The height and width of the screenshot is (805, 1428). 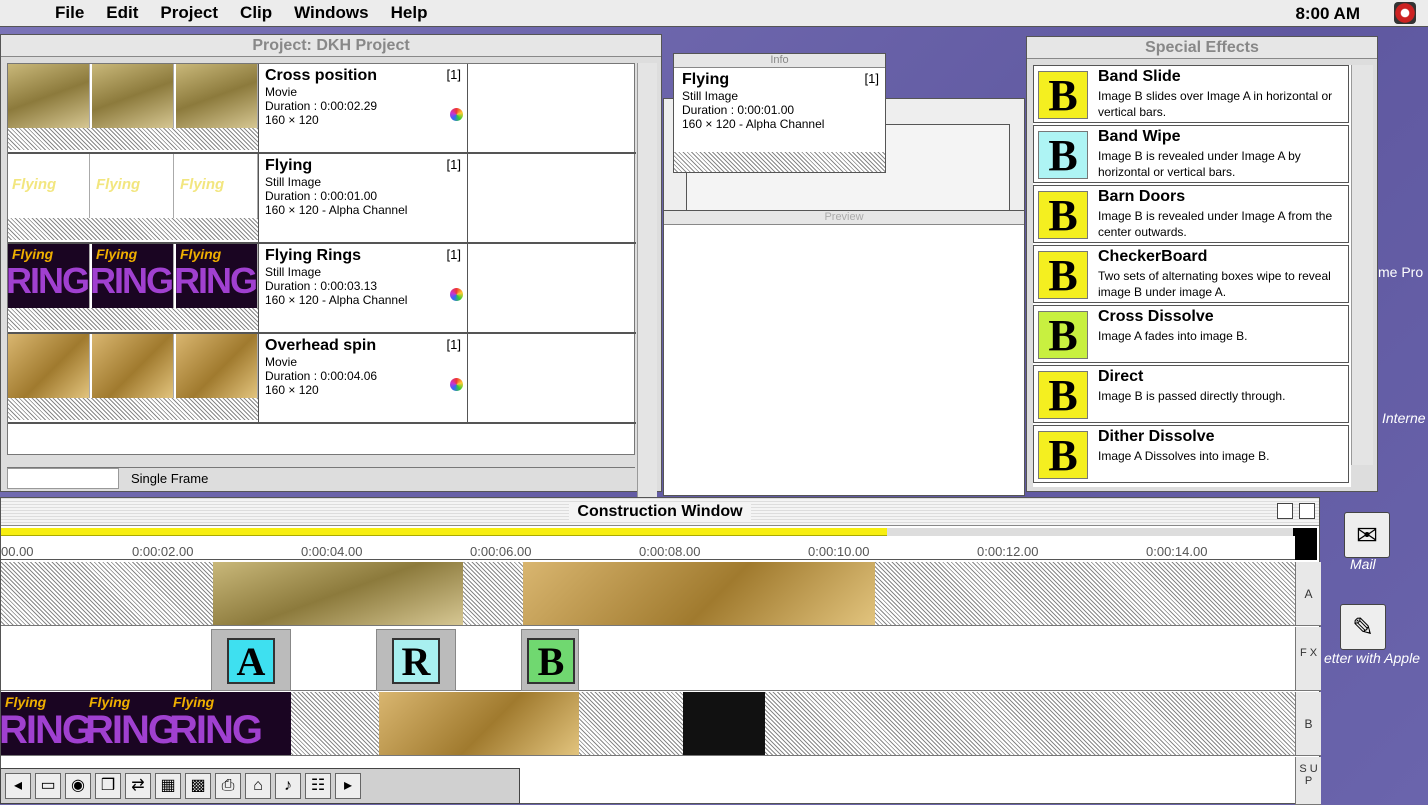 I want to click on view-mode-label: Single Frame, so click(x=169, y=479).